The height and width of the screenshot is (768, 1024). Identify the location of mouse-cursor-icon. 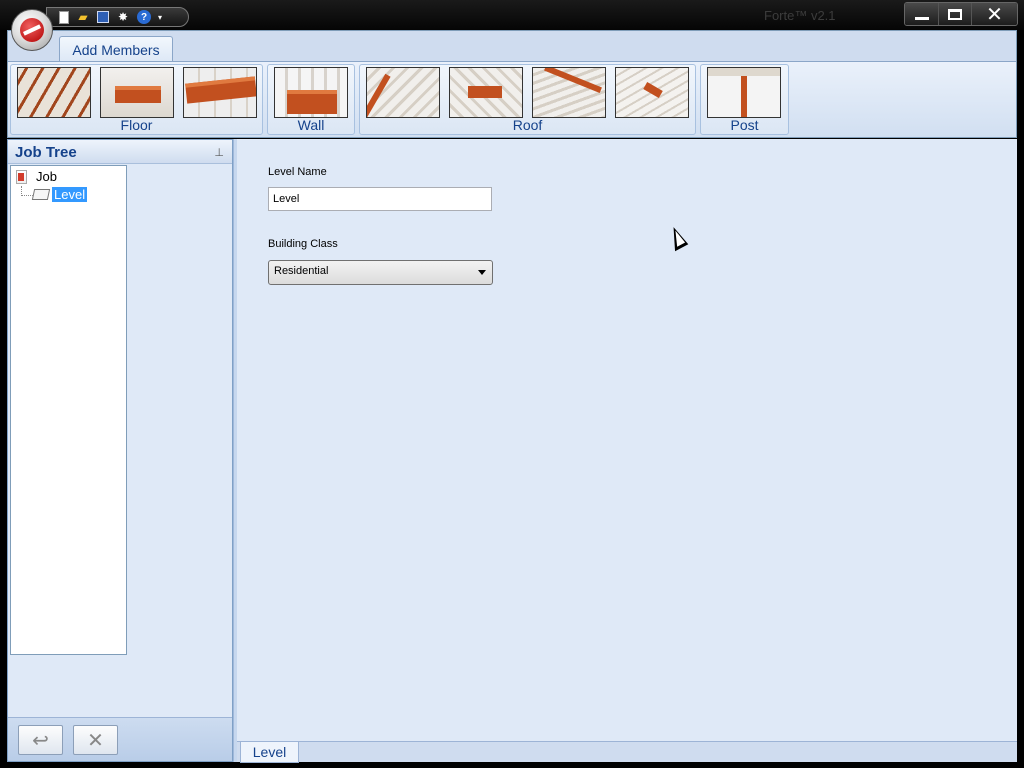
(676, 238).